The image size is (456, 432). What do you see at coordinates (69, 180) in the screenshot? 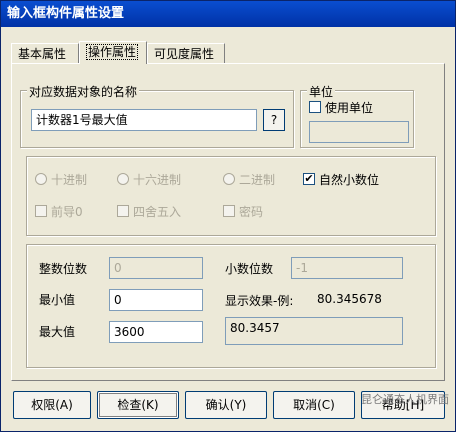
I see `radio-decimal-label: 十进制` at bounding box center [69, 180].